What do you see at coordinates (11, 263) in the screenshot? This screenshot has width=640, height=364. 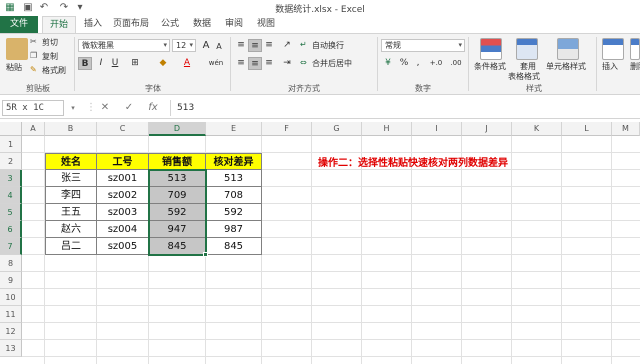 I see `row-header-8: 8` at bounding box center [11, 263].